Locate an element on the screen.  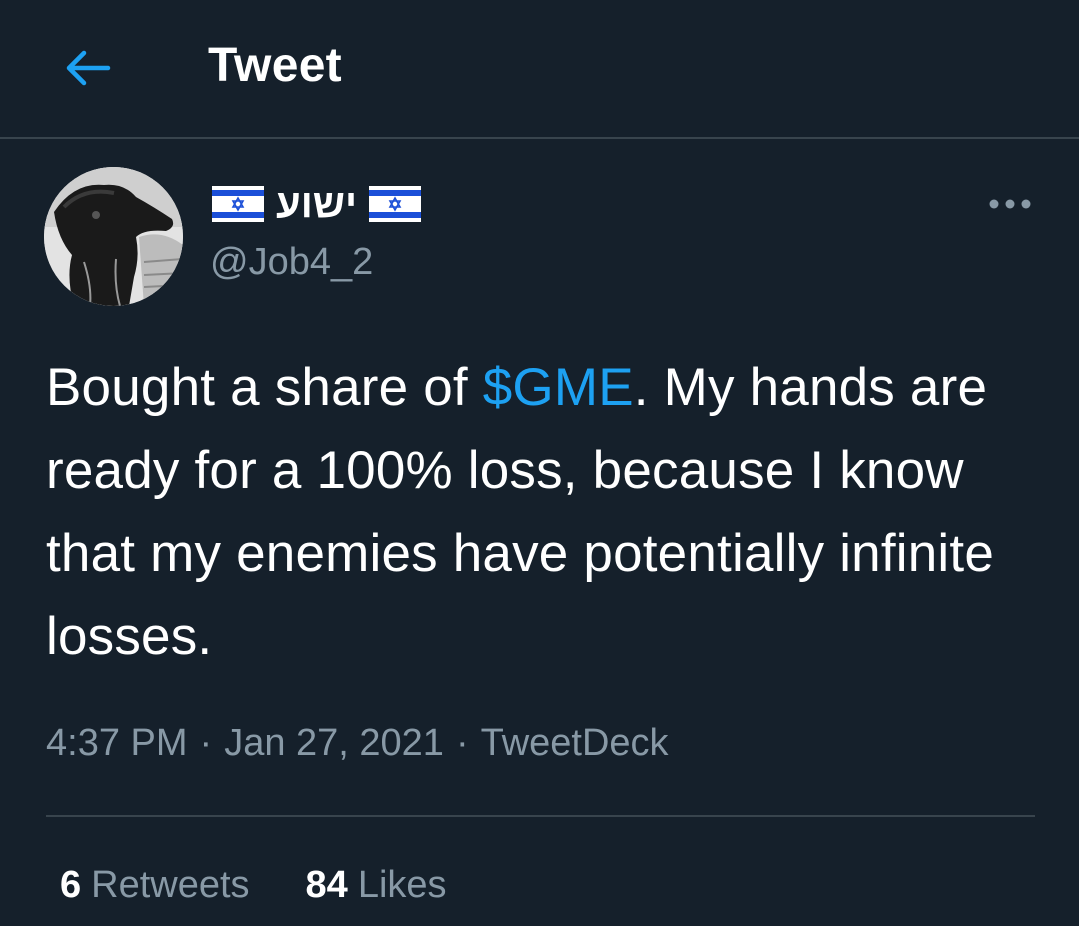
cashtag-link: $GME is located at coordinates (558, 387).